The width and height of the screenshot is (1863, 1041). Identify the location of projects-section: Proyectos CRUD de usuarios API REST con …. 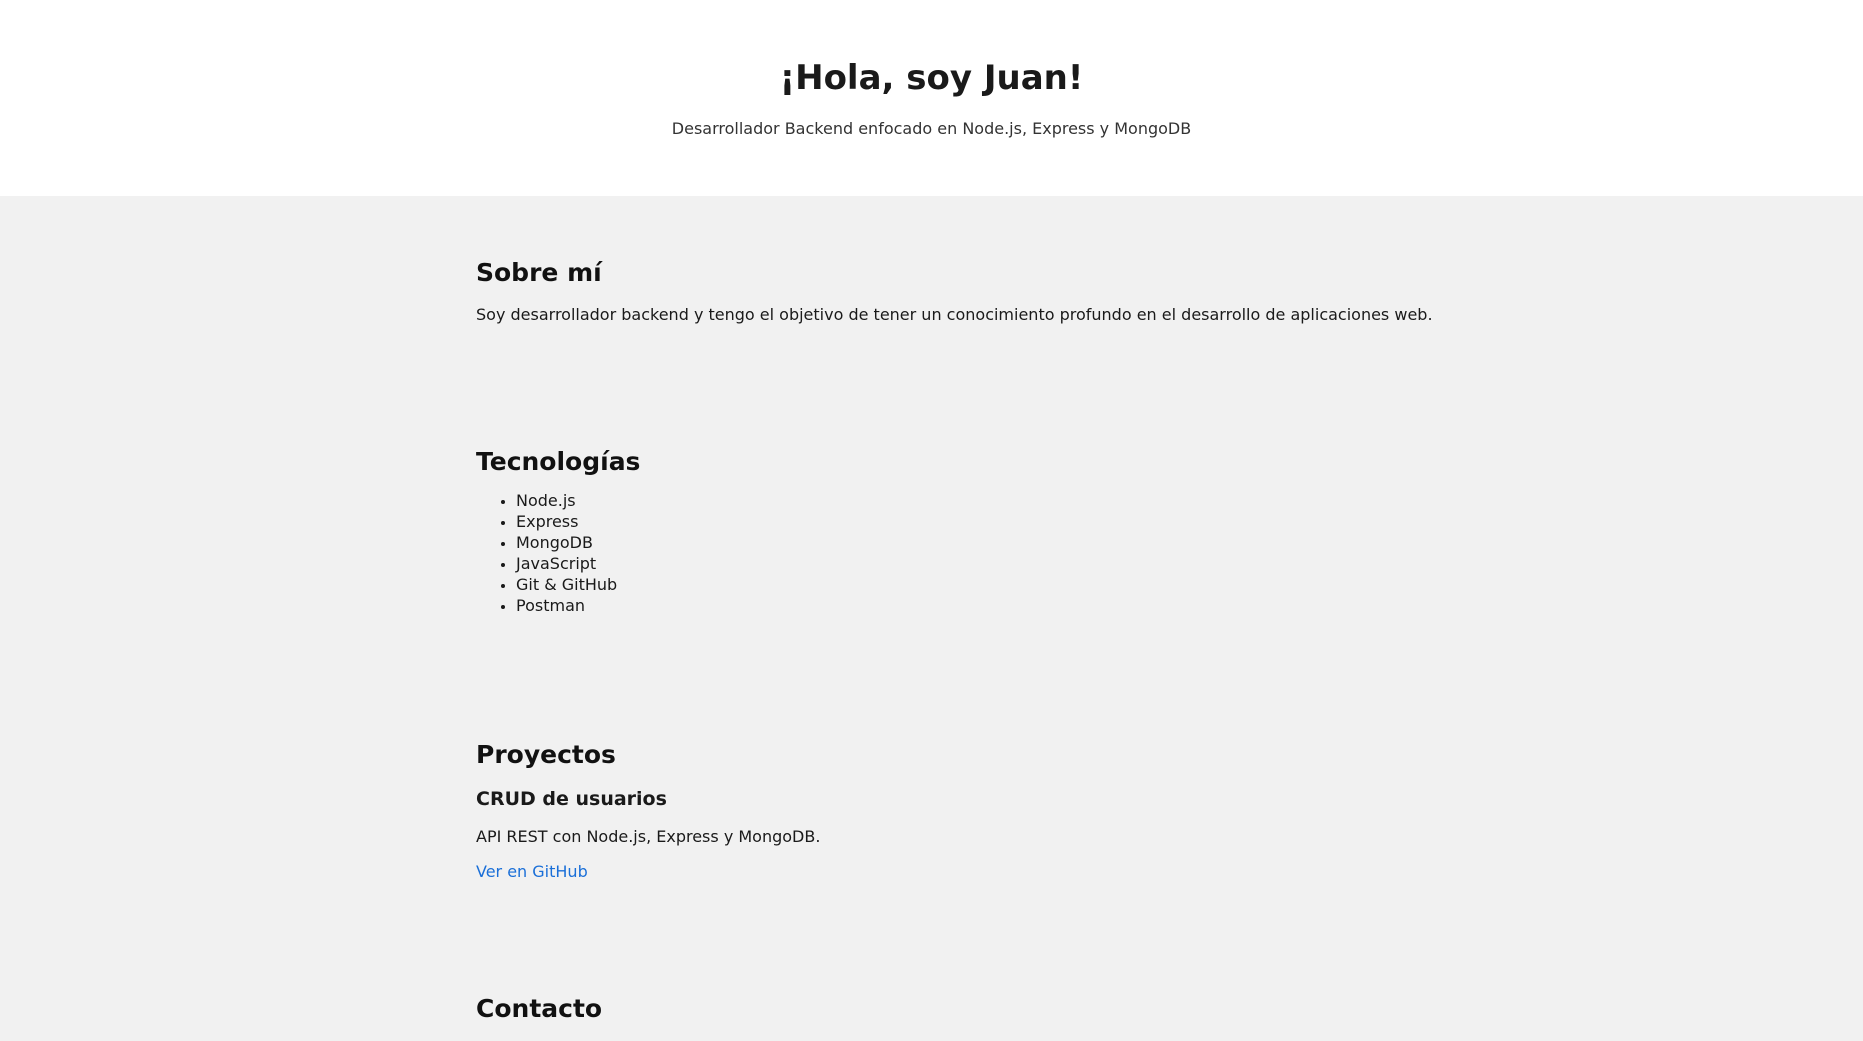
(648, 809).